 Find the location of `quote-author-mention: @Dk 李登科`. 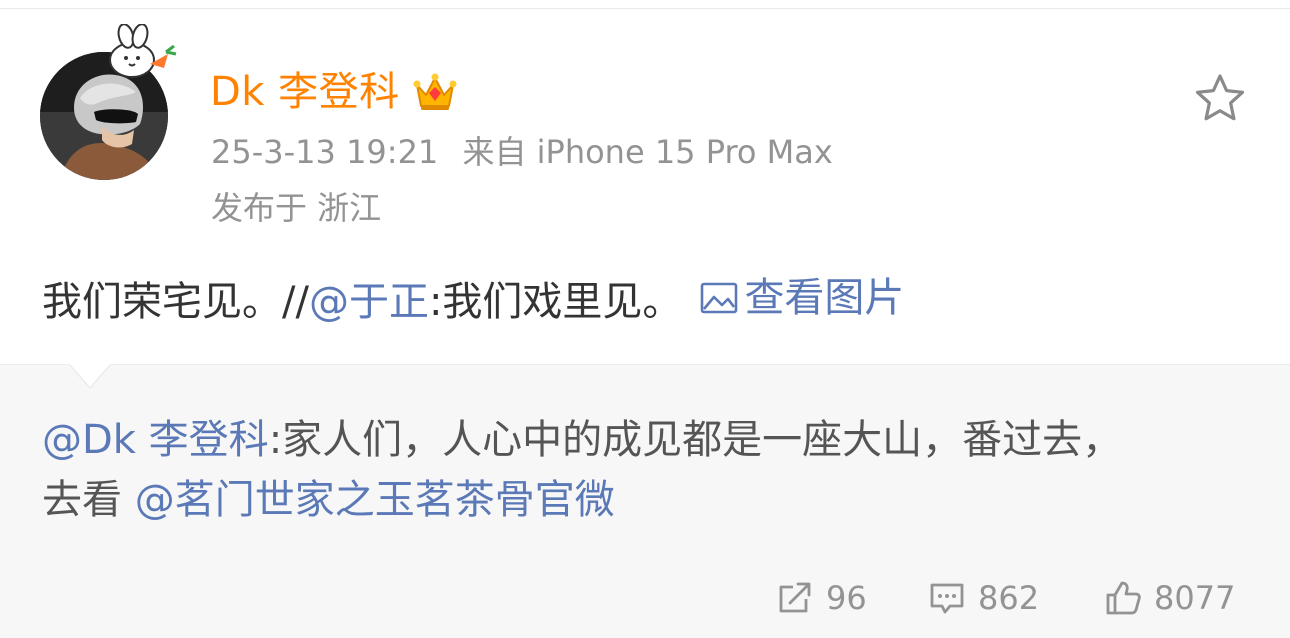

quote-author-mention: @Dk 李登科 is located at coordinates (155, 440).